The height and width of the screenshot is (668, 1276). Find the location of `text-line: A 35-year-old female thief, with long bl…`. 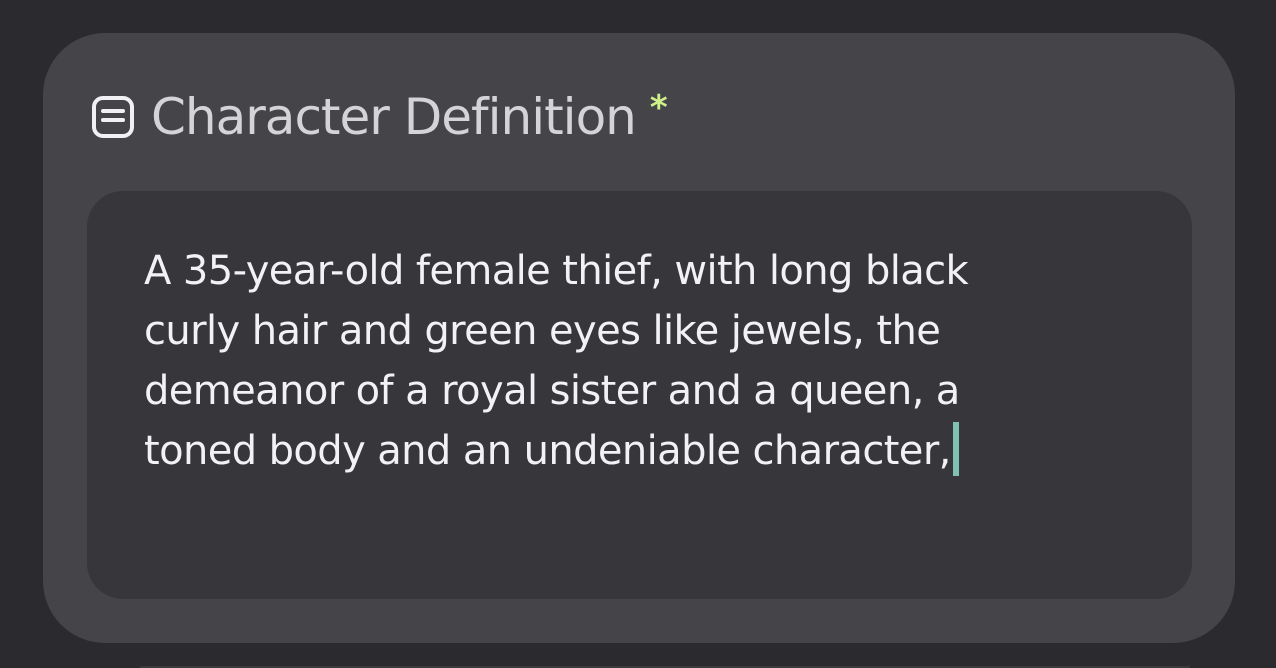

text-line: A 35-year-old female thief, with long bl… is located at coordinates (556, 271).